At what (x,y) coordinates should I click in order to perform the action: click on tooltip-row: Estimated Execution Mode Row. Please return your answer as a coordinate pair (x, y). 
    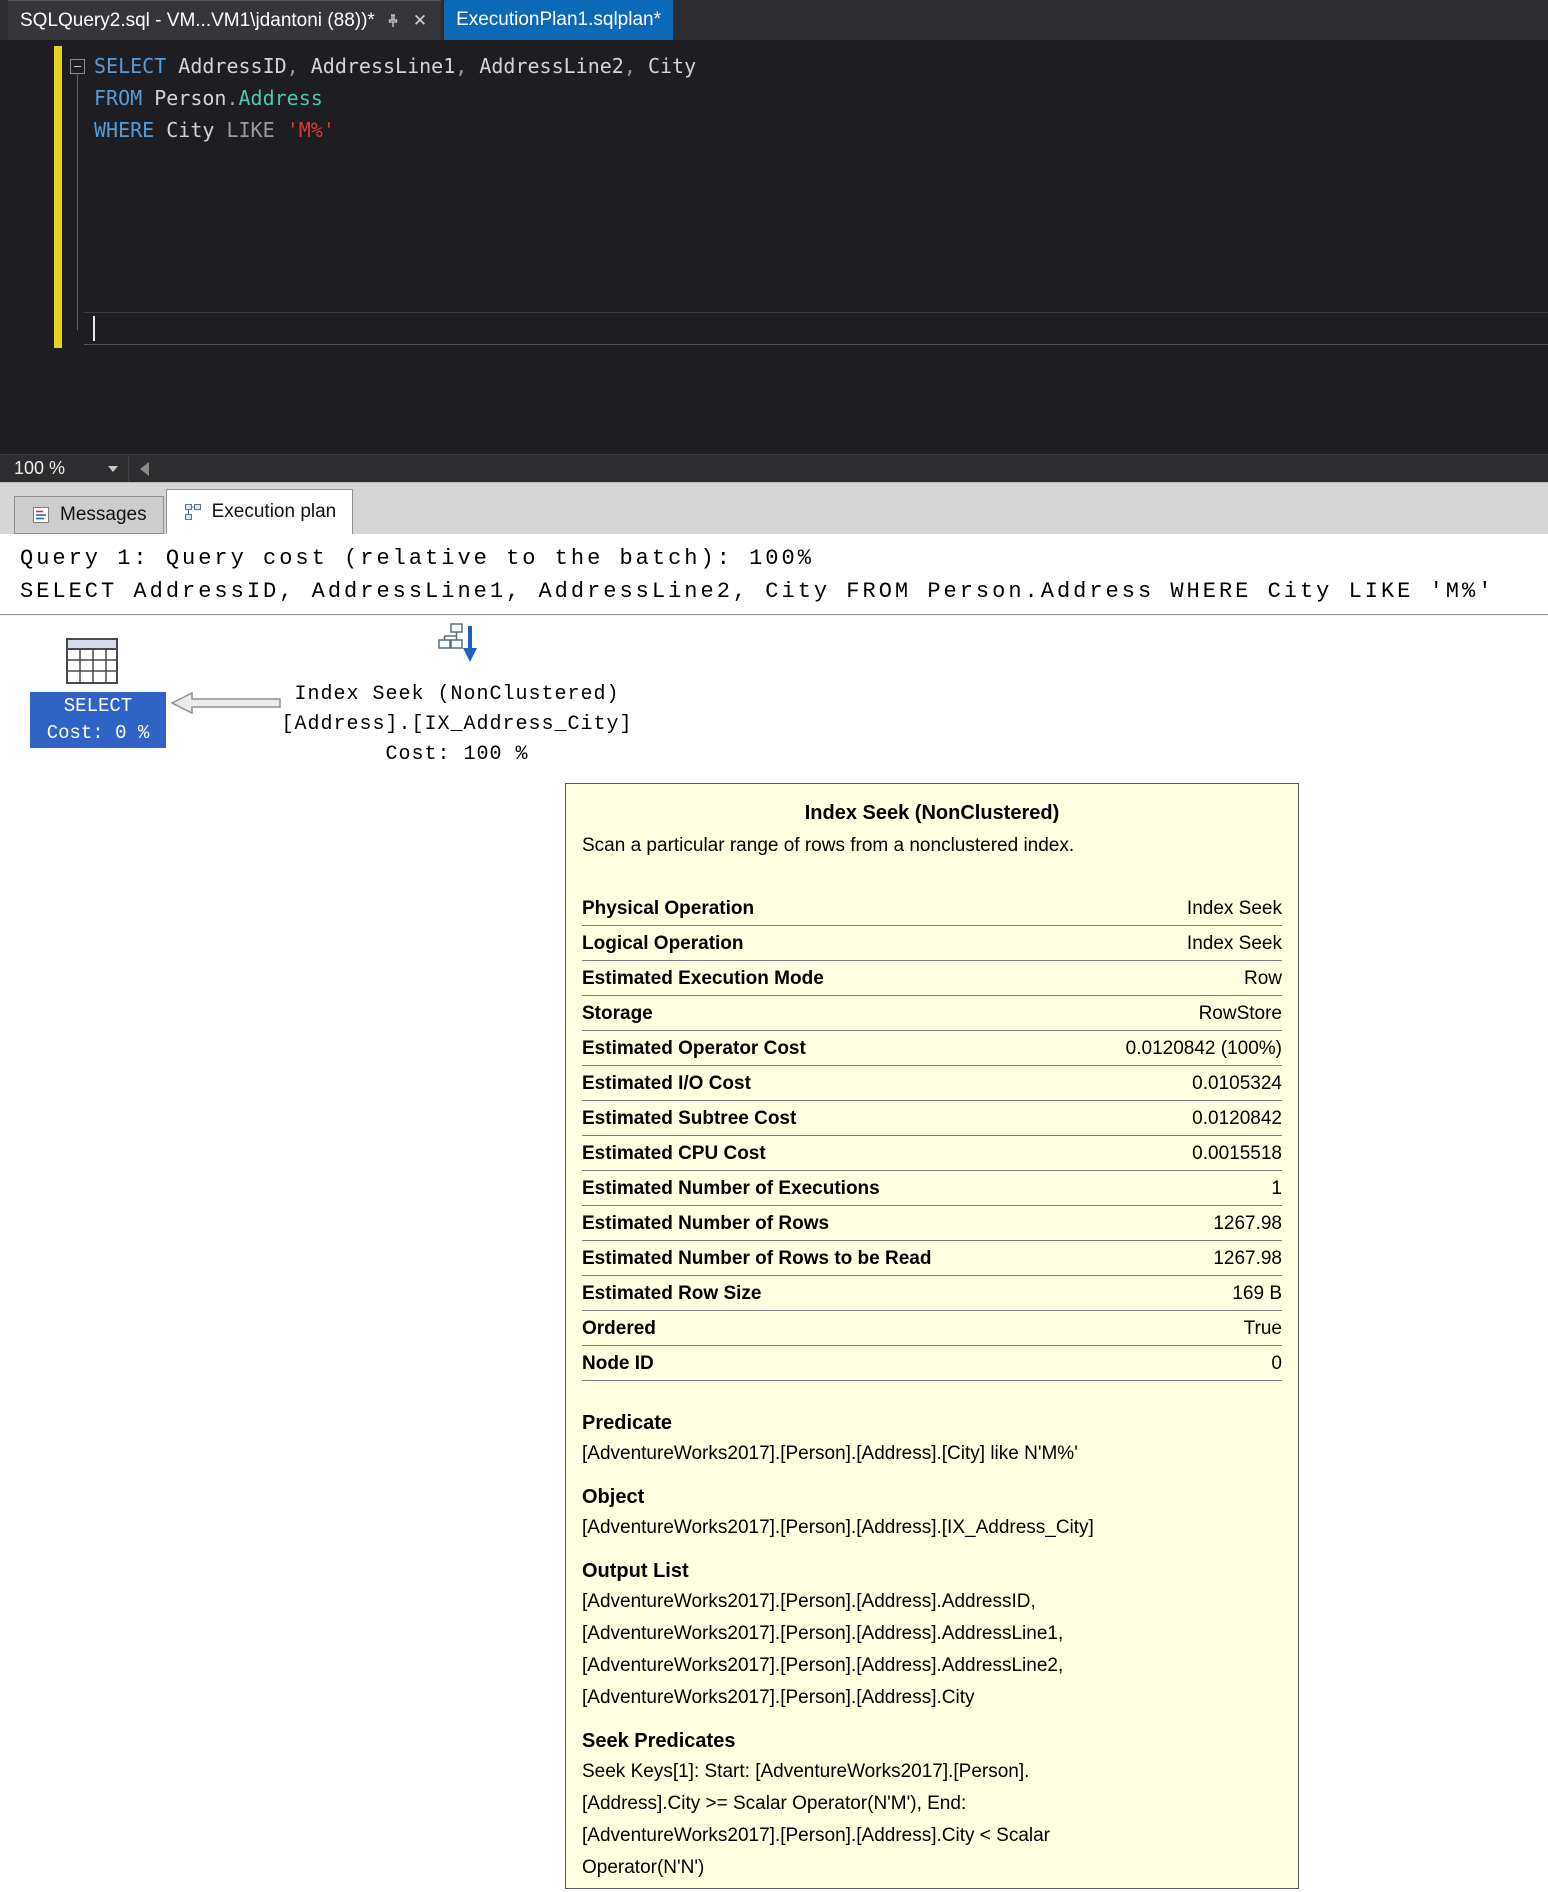
    Looking at the image, I should click on (932, 978).